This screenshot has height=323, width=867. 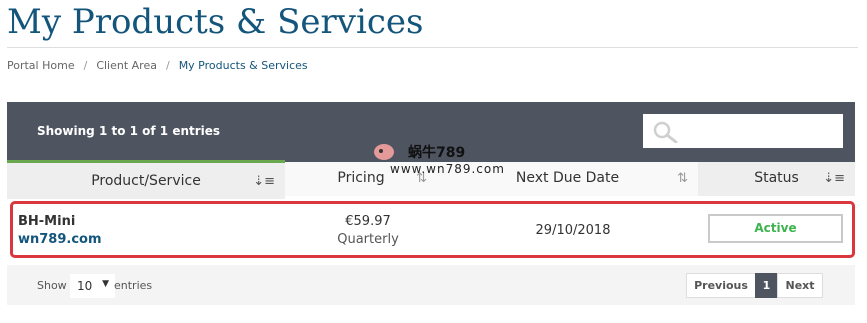 I want to click on sort-both-icon: ⇅, so click(x=682, y=178).